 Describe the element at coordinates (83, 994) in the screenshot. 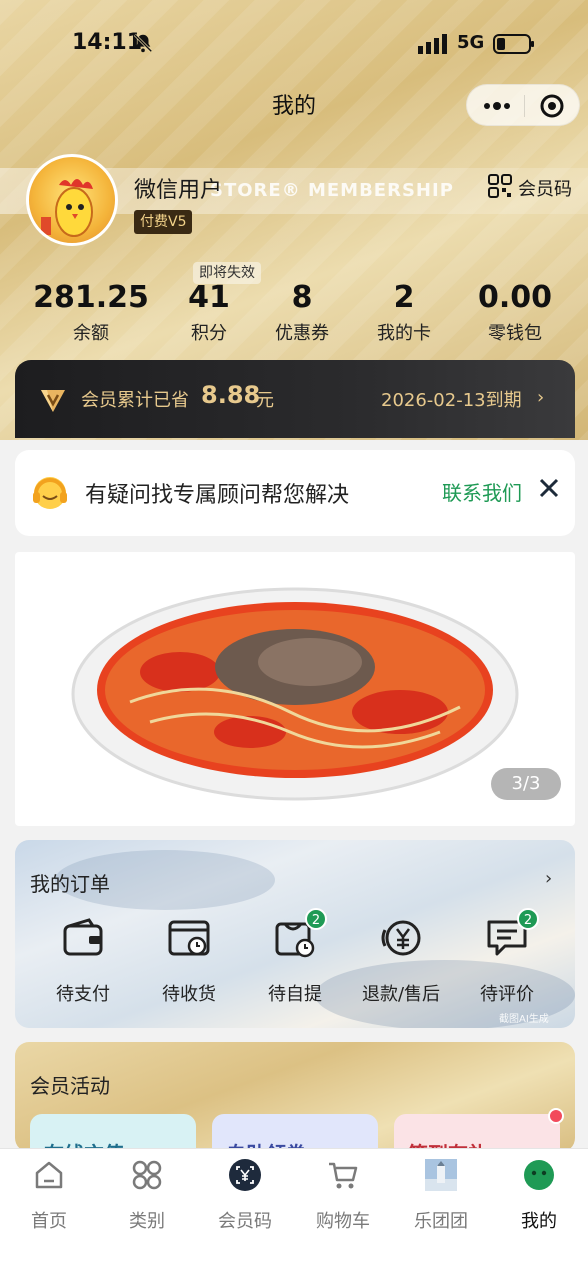

I see `order-label: 待支付` at that location.